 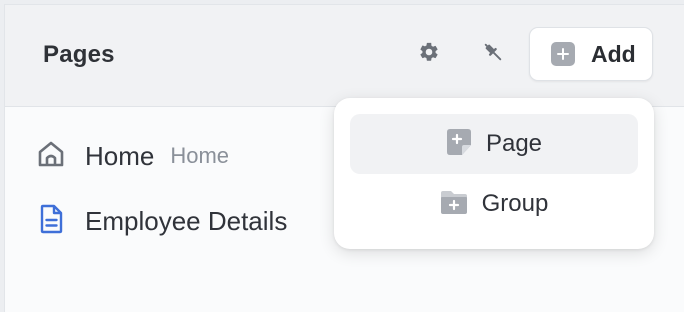 I want to click on folder-plus-icon, so click(x=454, y=204).